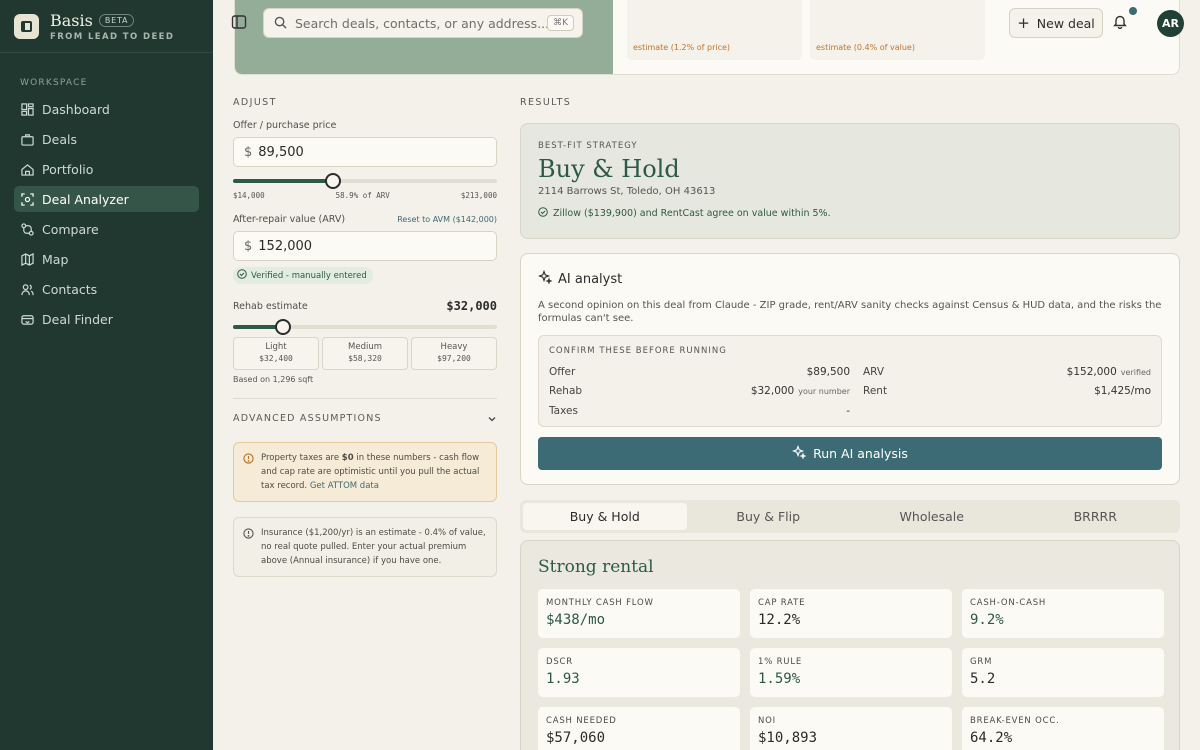 Image resolution: width=1200 pixels, height=750 pixels. What do you see at coordinates (68, 169) in the screenshot?
I see `sidebar-item-label: Portfolio` at bounding box center [68, 169].